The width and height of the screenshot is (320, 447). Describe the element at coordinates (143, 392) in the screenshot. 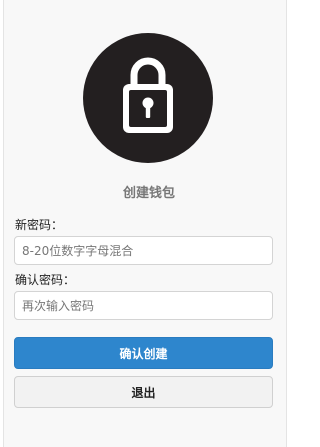

I see `exit-button: 退出` at that location.